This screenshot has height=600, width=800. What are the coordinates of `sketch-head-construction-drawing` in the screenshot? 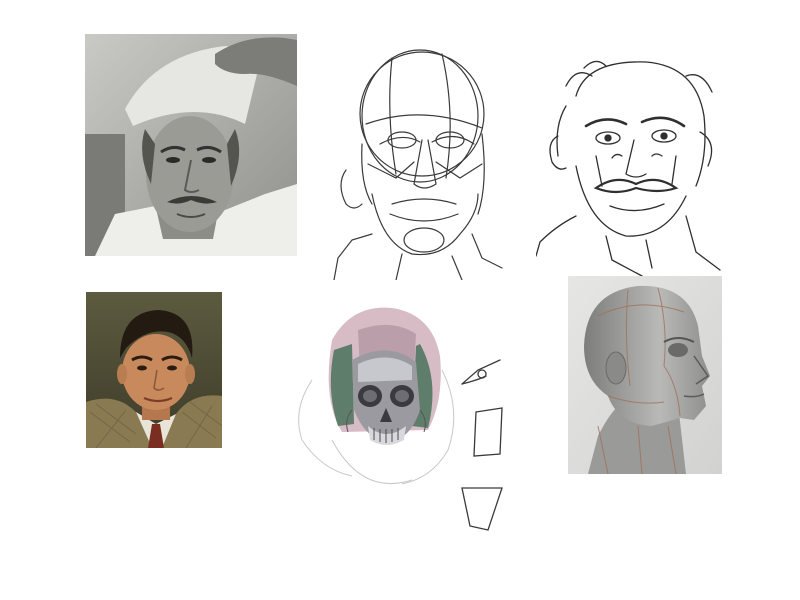 It's located at (418, 164).